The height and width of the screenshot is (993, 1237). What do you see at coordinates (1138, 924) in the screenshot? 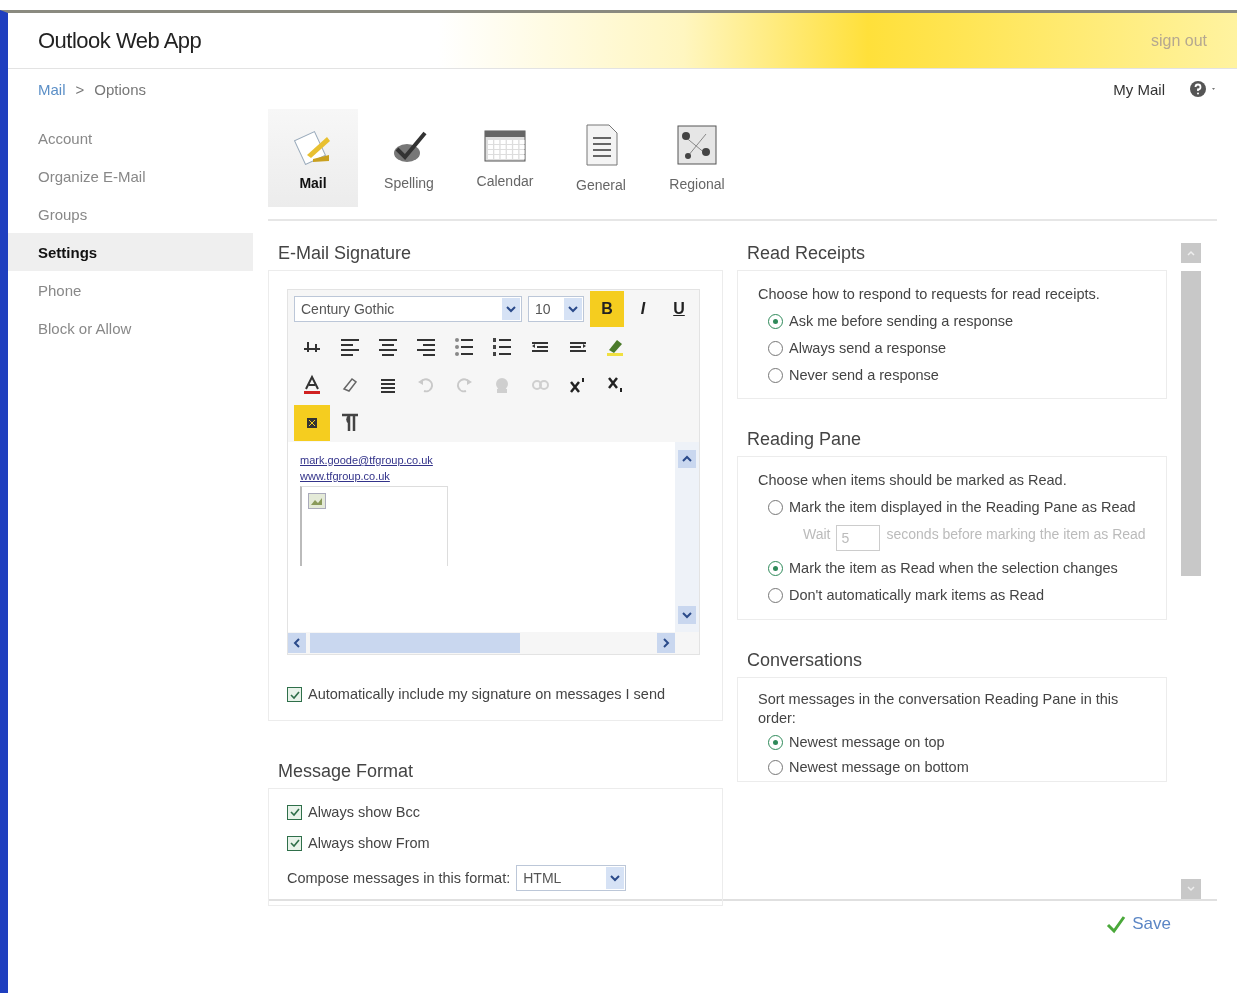
I see `save-button: Save` at bounding box center [1138, 924].